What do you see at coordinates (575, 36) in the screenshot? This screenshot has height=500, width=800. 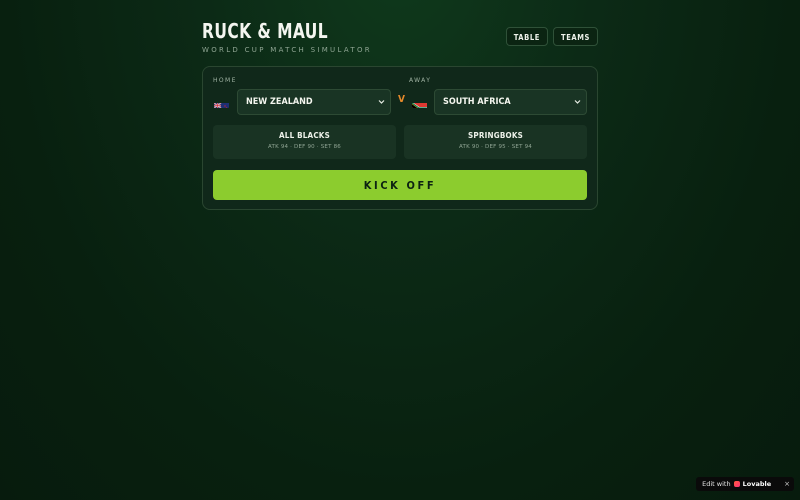 I see `teams-button: TEAMS` at bounding box center [575, 36].